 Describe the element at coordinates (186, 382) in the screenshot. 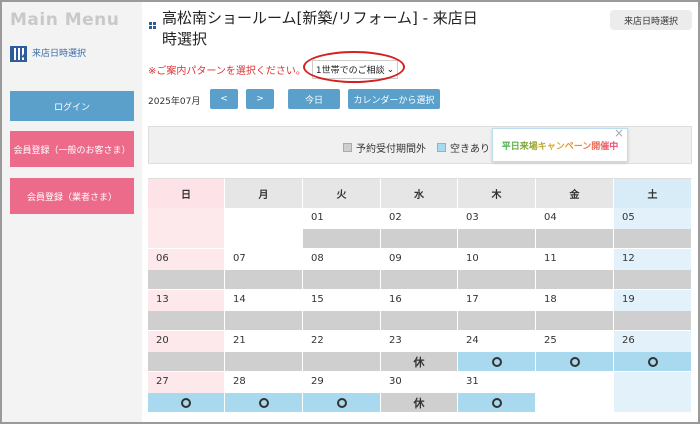

I see `day-number: 27` at that location.